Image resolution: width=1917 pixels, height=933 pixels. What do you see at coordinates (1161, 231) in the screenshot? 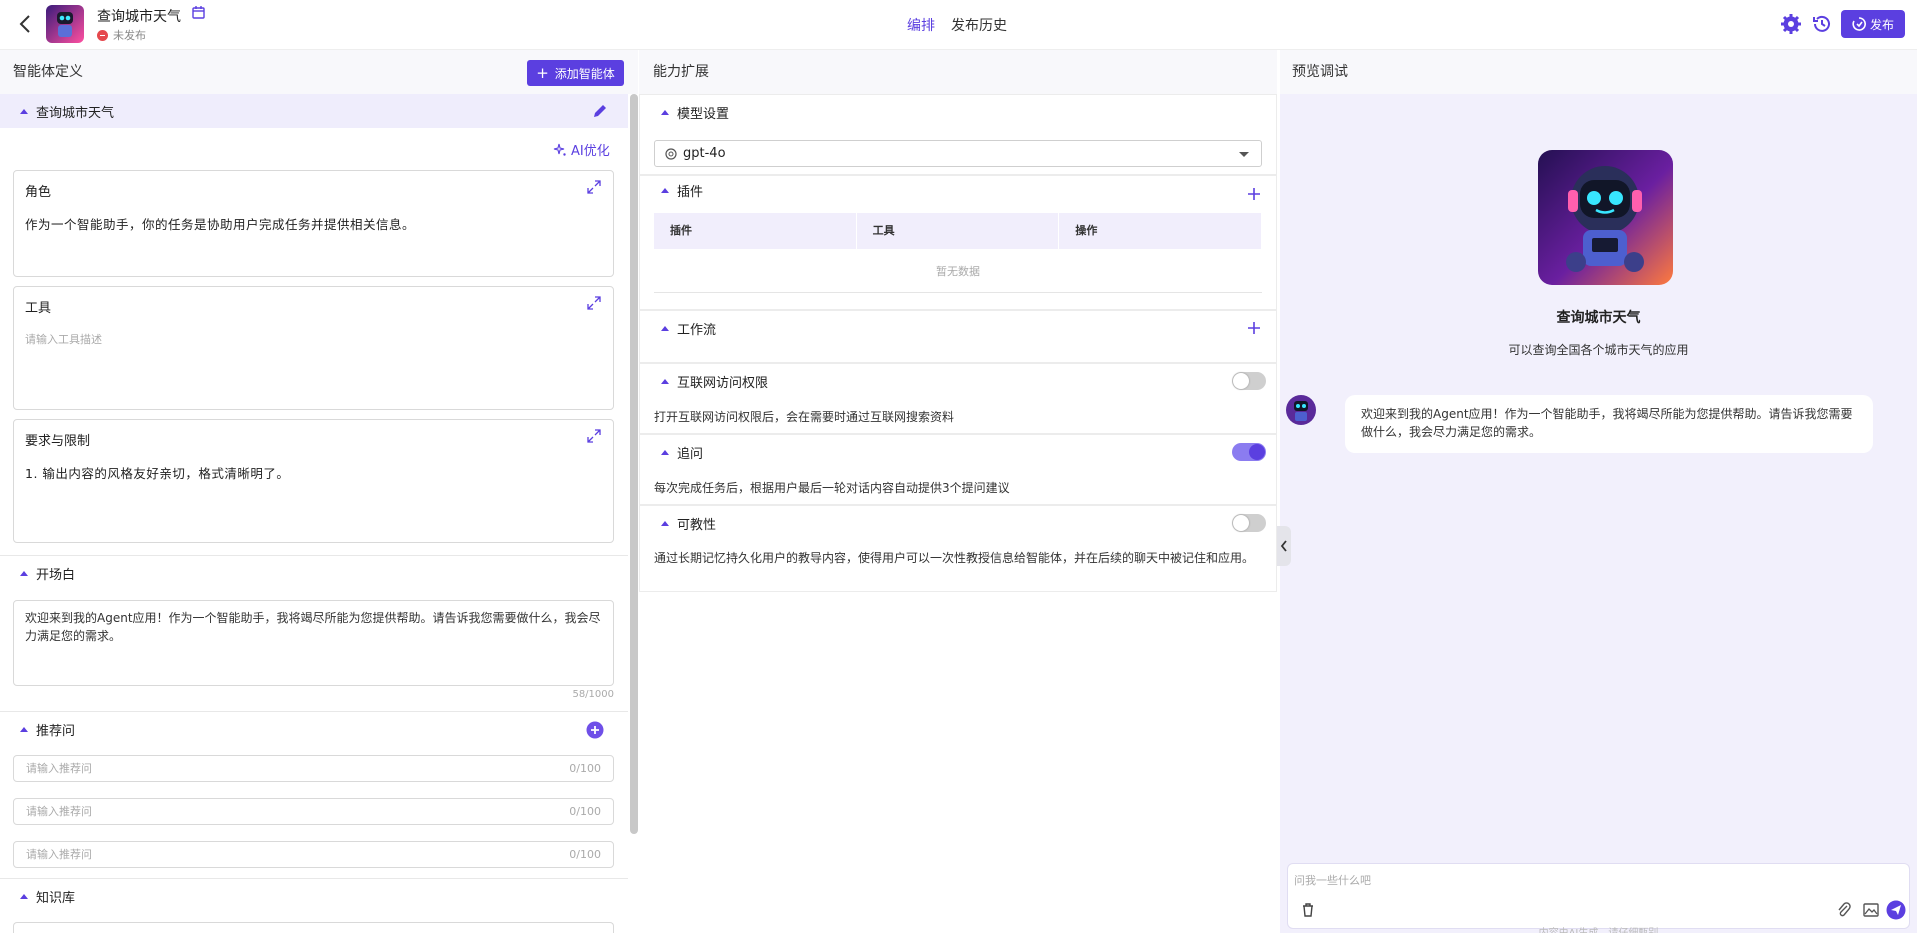
I see `table-header-cell: 操作` at bounding box center [1161, 231].